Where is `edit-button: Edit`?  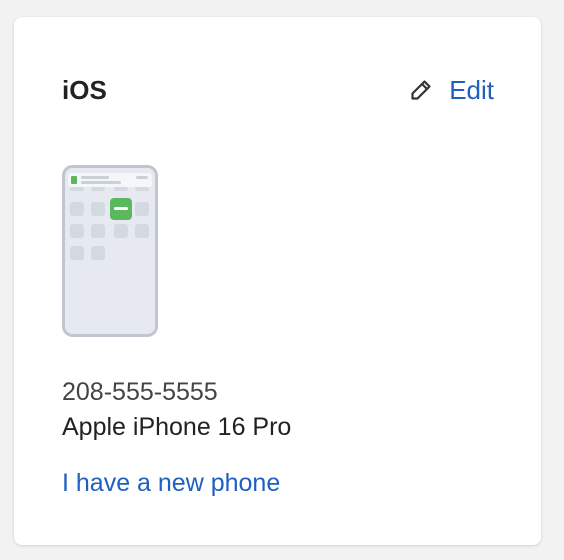 edit-button: Edit is located at coordinates (451, 90).